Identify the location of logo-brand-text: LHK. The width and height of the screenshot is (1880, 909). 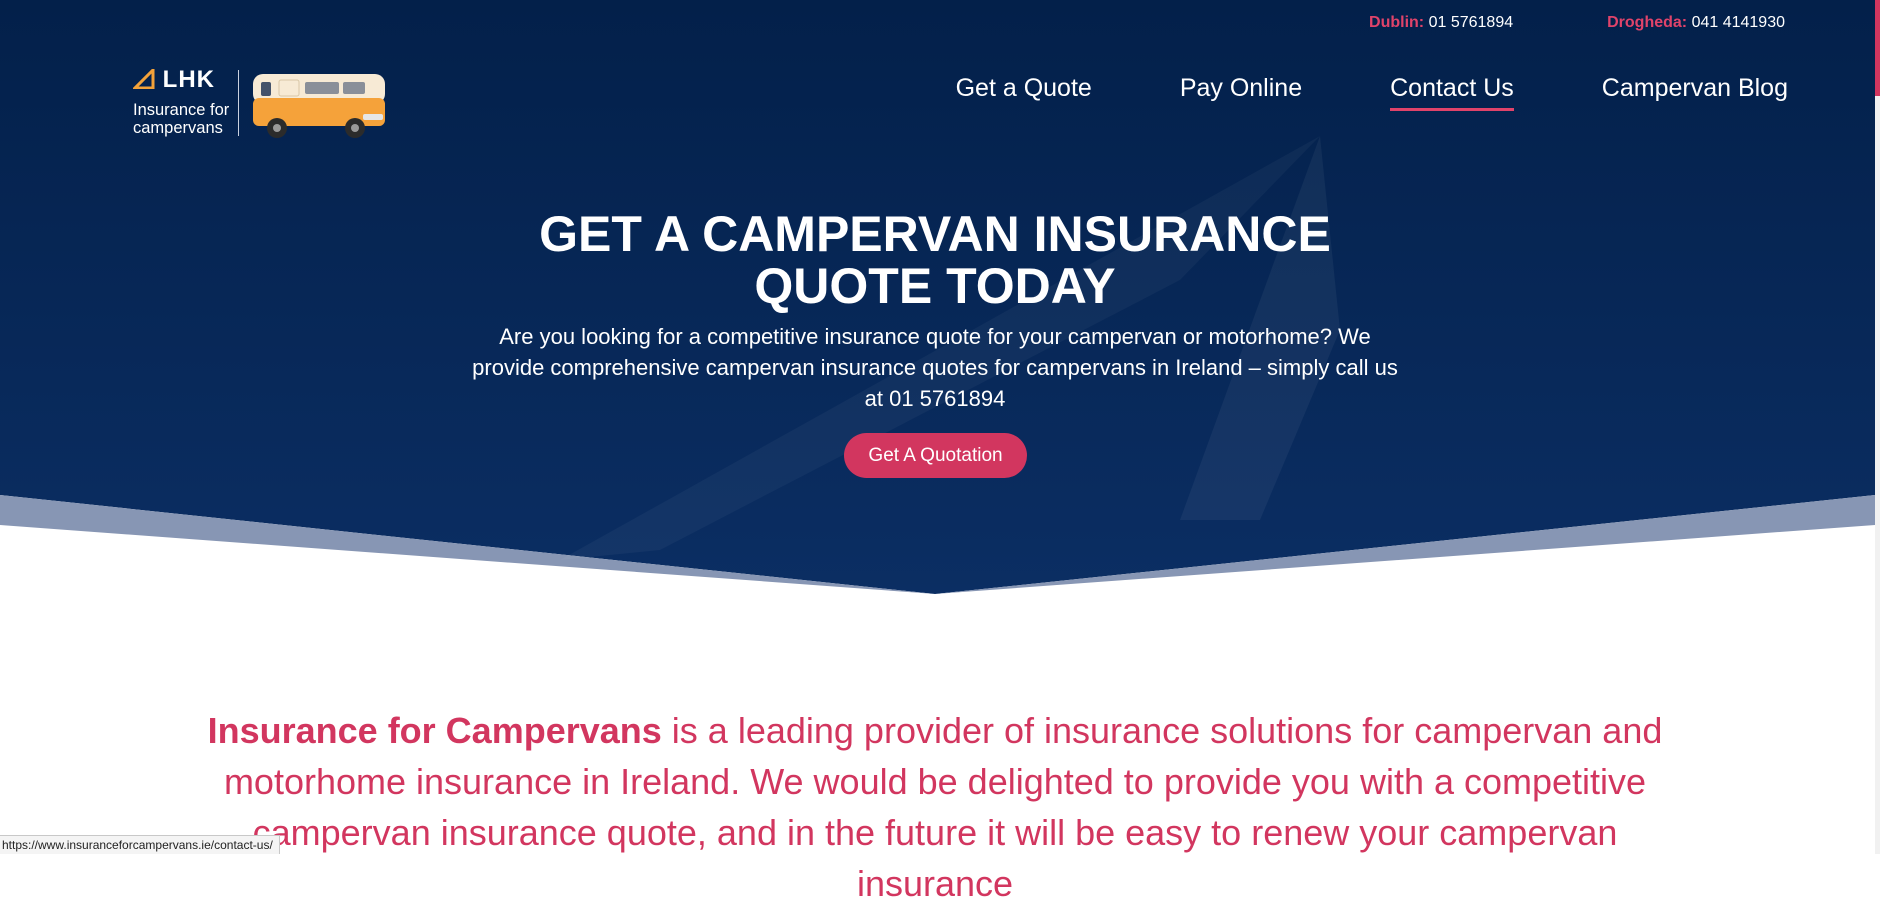
(188, 79).